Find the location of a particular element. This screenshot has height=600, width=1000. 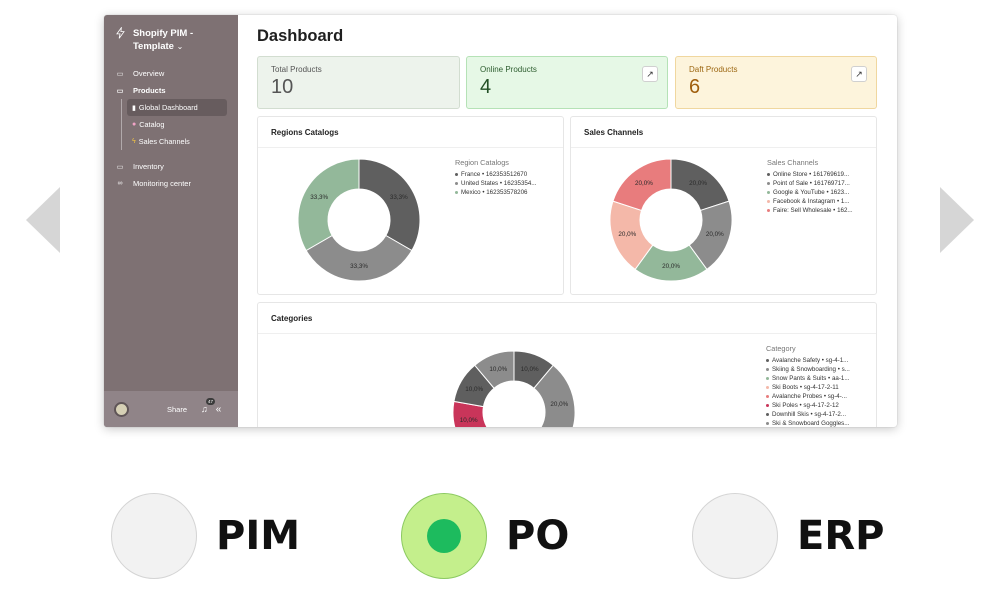

legend-label: Mexico • 162353578206 is located at coordinates (494, 192).